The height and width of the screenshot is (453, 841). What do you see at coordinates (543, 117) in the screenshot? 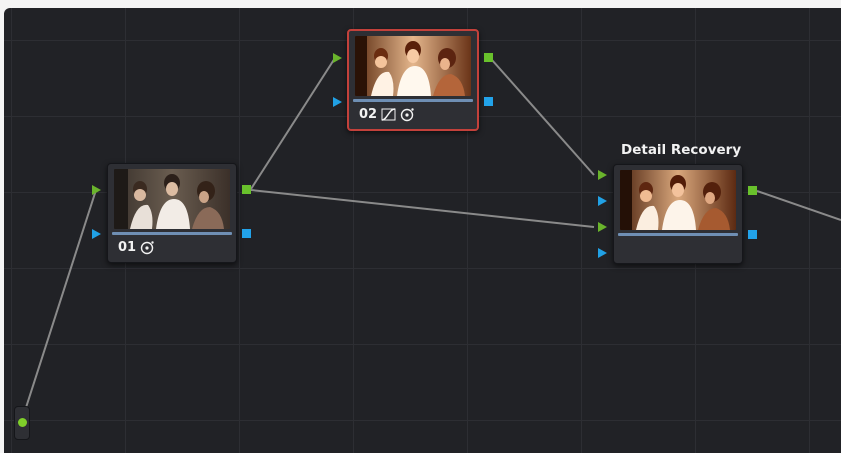
I see `wire-02-to-detail-recovery` at bounding box center [543, 117].